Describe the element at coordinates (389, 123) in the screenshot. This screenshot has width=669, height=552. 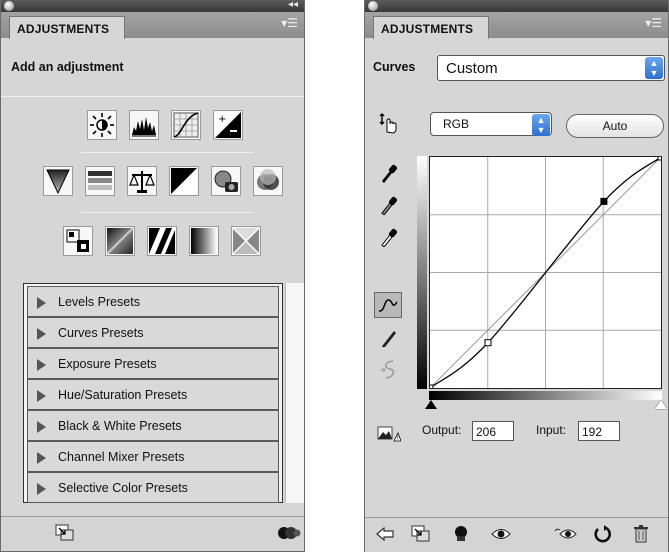
I see `on-image-adjust-icon` at that location.